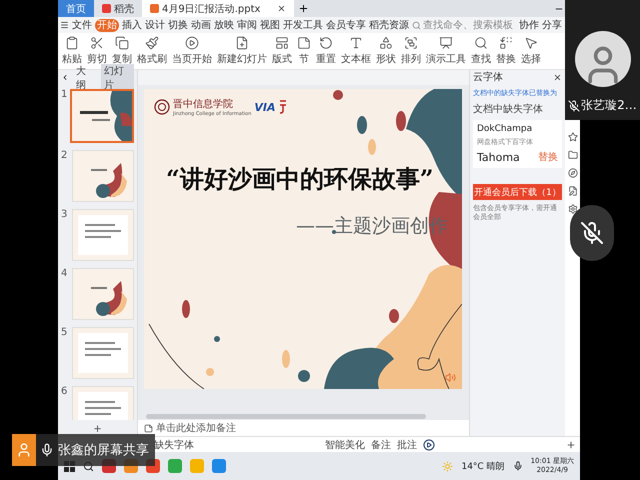 The width and height of the screenshot is (640, 480). I want to click on weather-icon, so click(448, 466).